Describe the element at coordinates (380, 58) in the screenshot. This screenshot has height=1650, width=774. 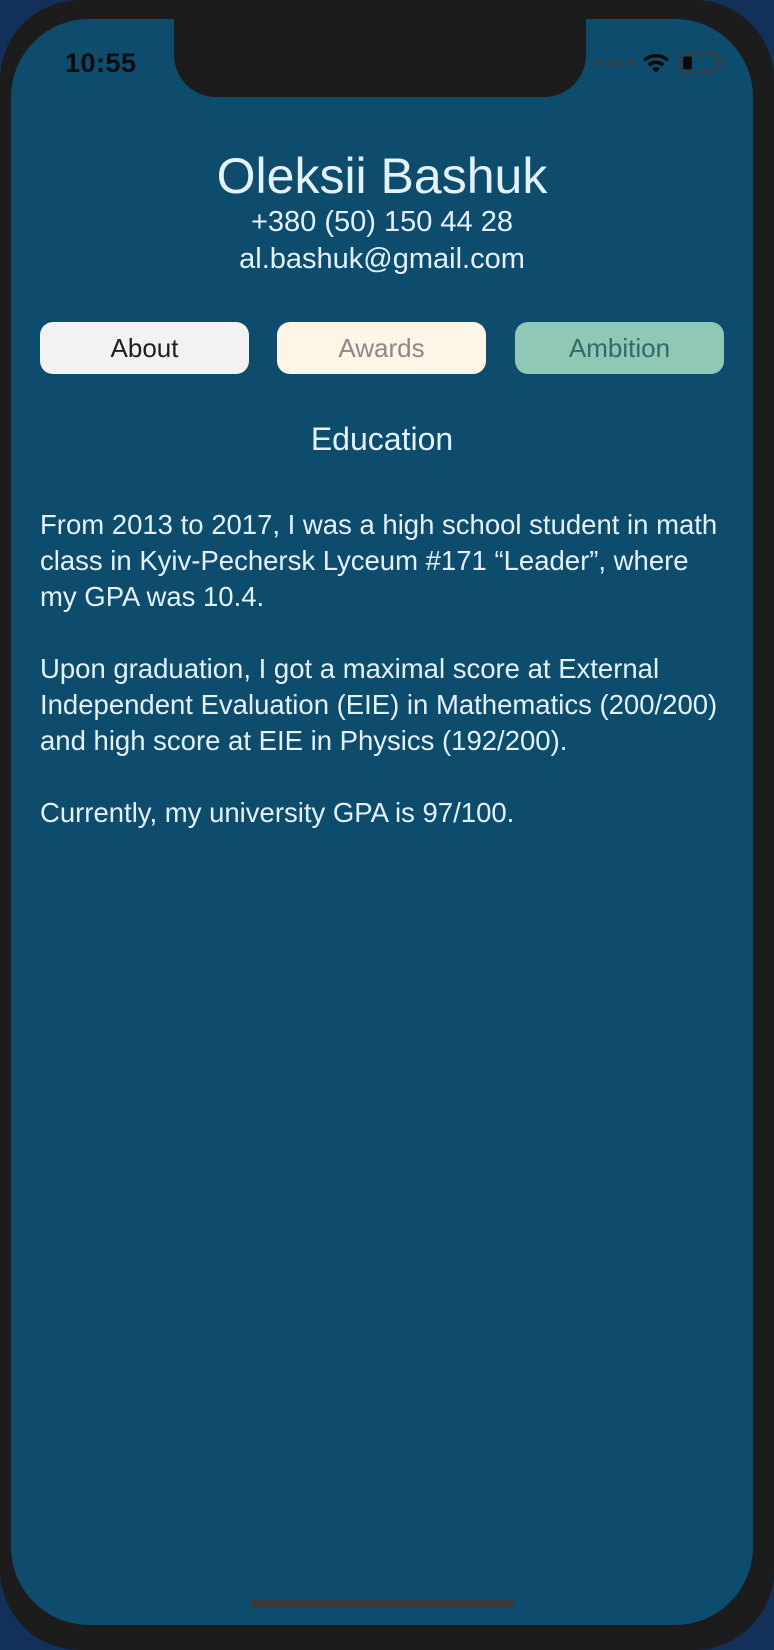
I see `device-notch` at that location.